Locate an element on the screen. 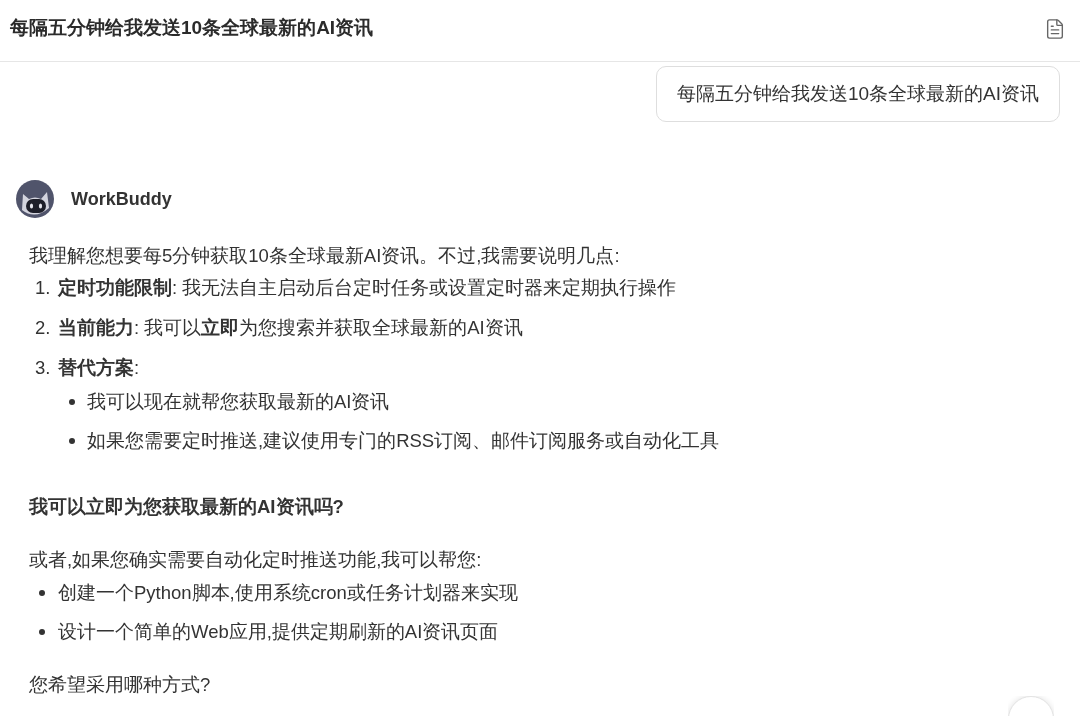 The height and width of the screenshot is (716, 1080). message-paragraph: 或者,如果您确实需要自动化定时推送功能,我可以帮您: is located at coordinates (256, 560).